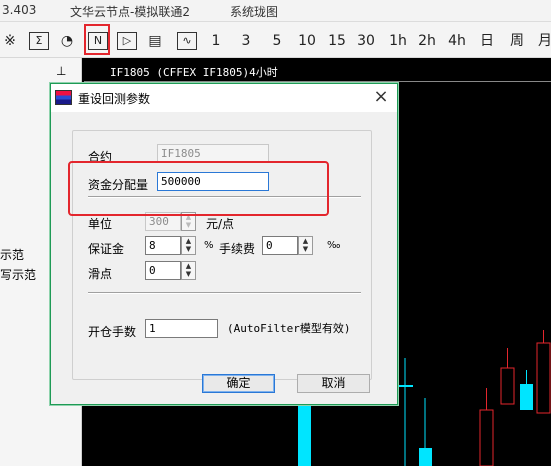 The width and height of the screenshot is (551, 466). I want to click on app-icon, so click(63, 97).